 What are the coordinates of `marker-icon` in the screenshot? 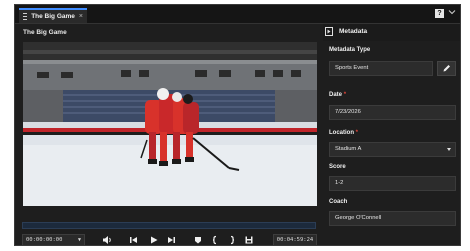 It's located at (198, 240).